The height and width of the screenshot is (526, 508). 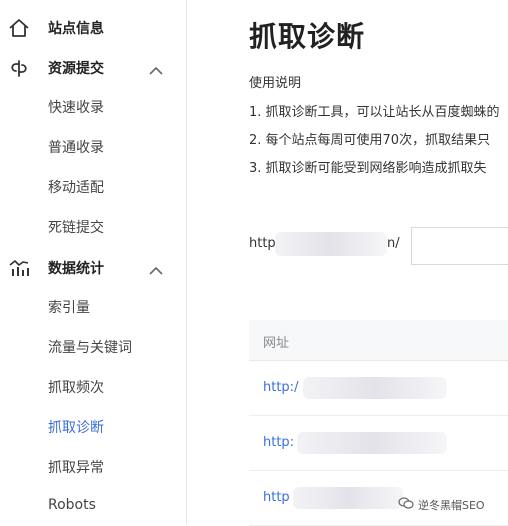 I want to click on sidebar-section-resource-submit: 资源提交, so click(x=93, y=69).